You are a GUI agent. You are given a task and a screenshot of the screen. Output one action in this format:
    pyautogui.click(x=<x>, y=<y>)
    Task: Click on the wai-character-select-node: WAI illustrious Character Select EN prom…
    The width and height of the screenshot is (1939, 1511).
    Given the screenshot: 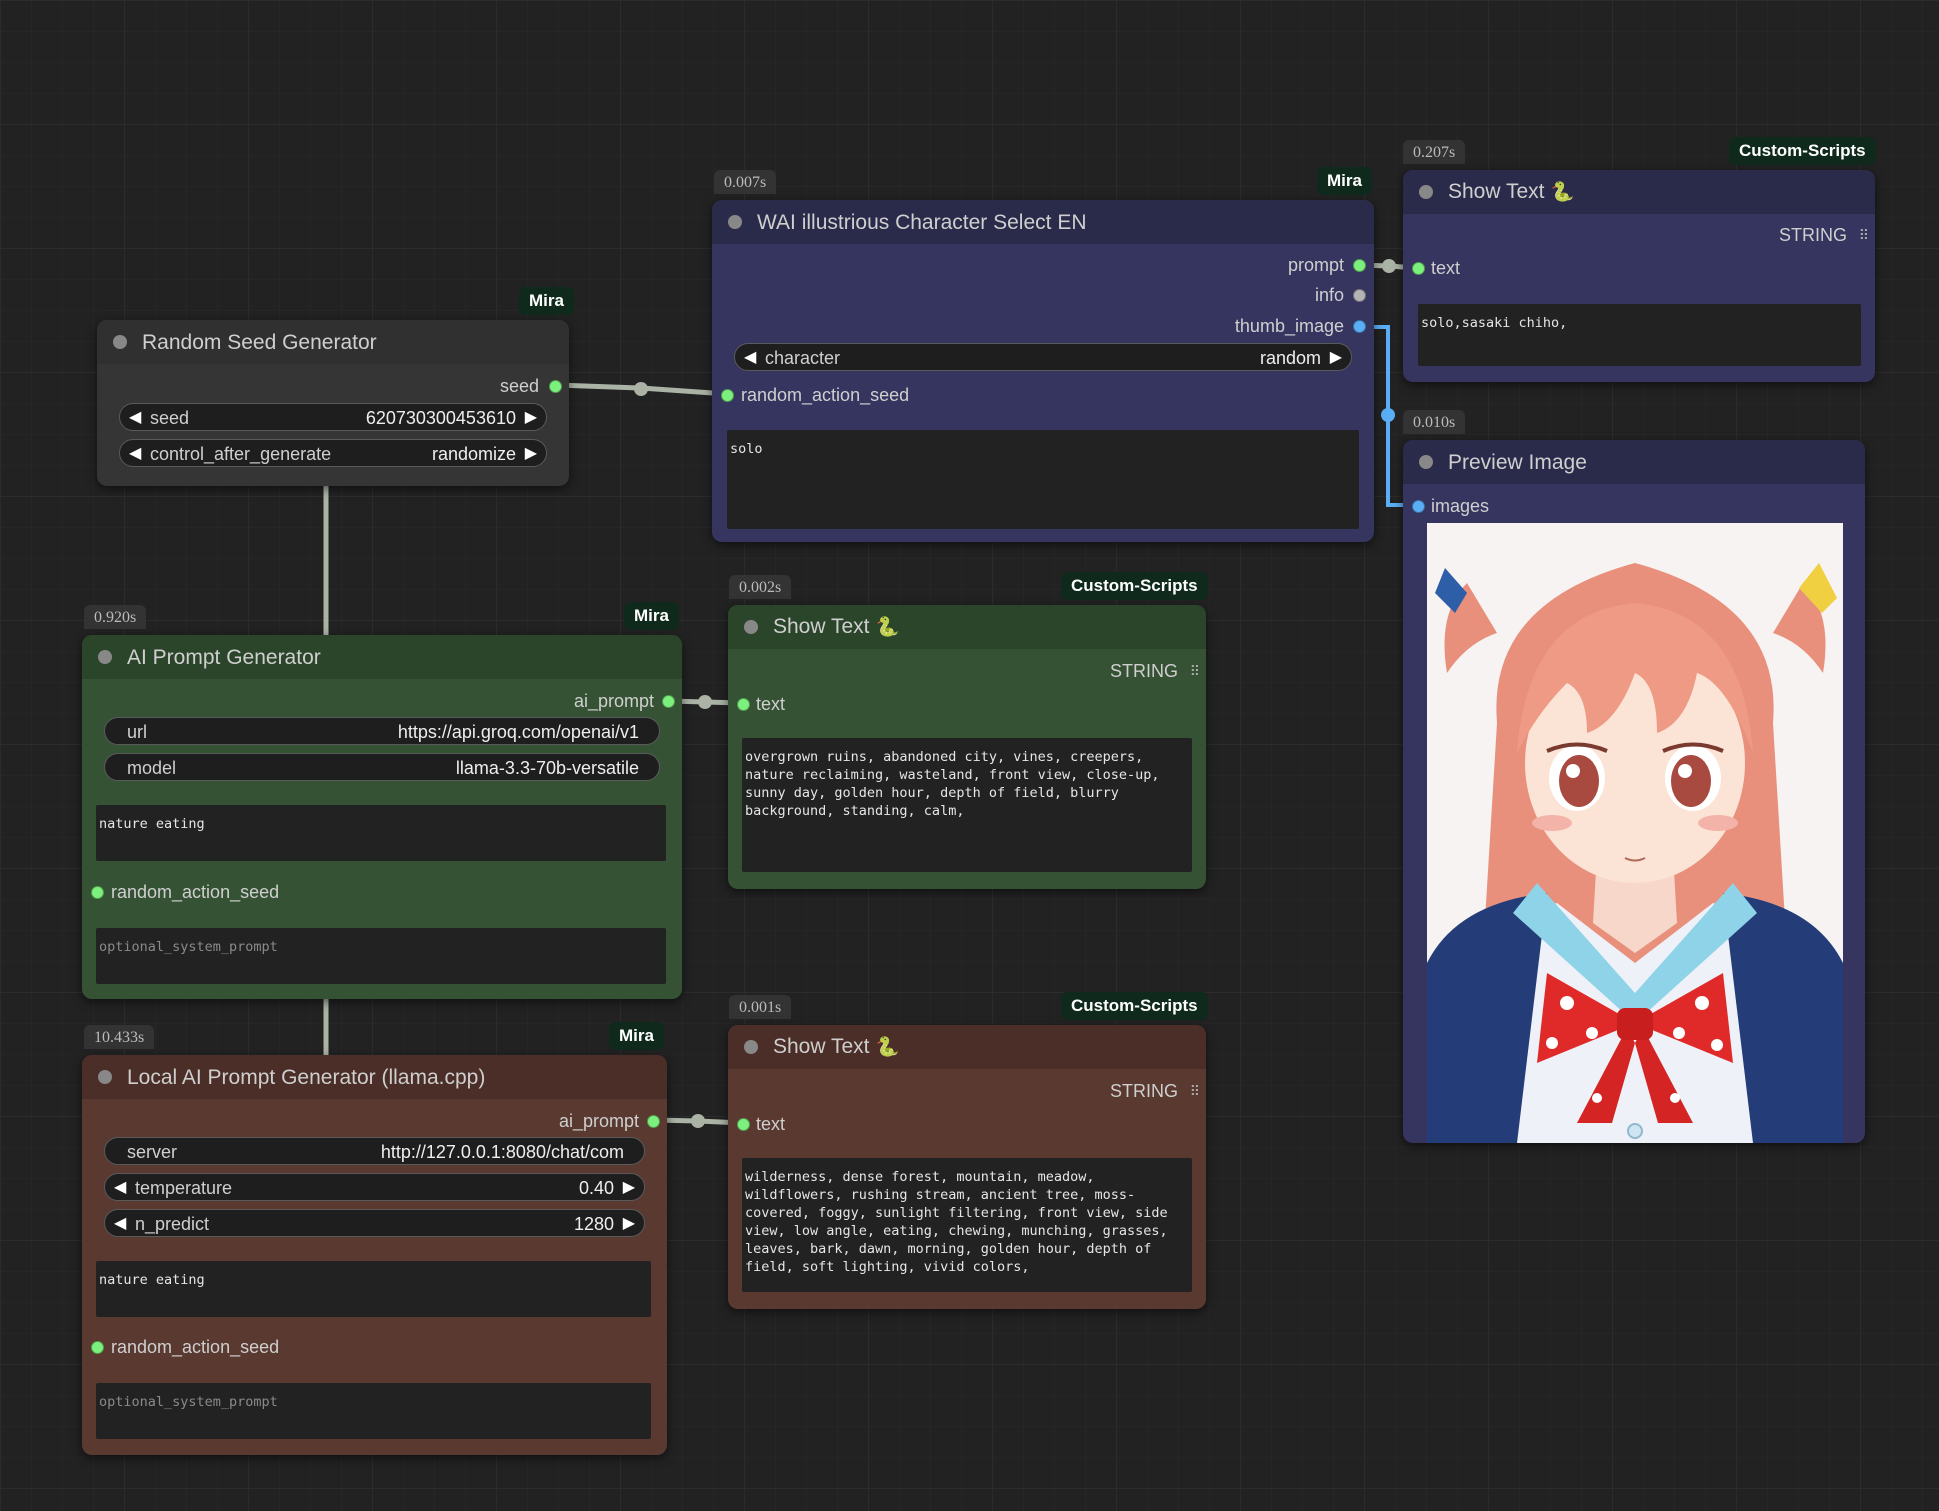 What is the action you would take?
    pyautogui.click(x=1043, y=371)
    